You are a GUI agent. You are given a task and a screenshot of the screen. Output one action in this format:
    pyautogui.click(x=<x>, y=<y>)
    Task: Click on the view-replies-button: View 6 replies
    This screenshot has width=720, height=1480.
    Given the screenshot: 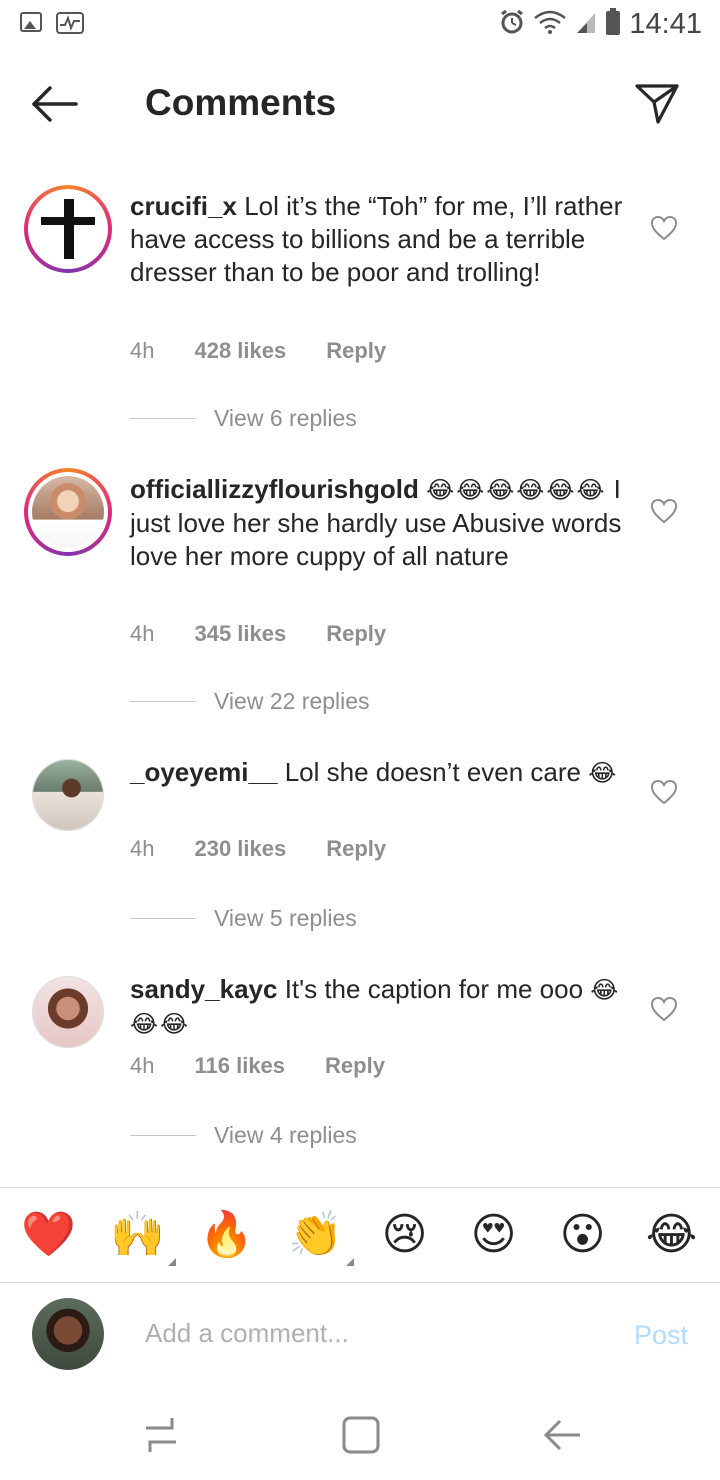 What is the action you would take?
    pyautogui.click(x=243, y=418)
    